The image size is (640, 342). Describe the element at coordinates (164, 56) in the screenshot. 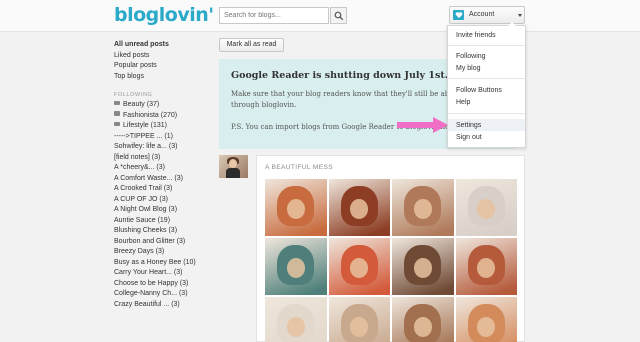

I see `sidebar-item-liked: Liked posts` at that location.